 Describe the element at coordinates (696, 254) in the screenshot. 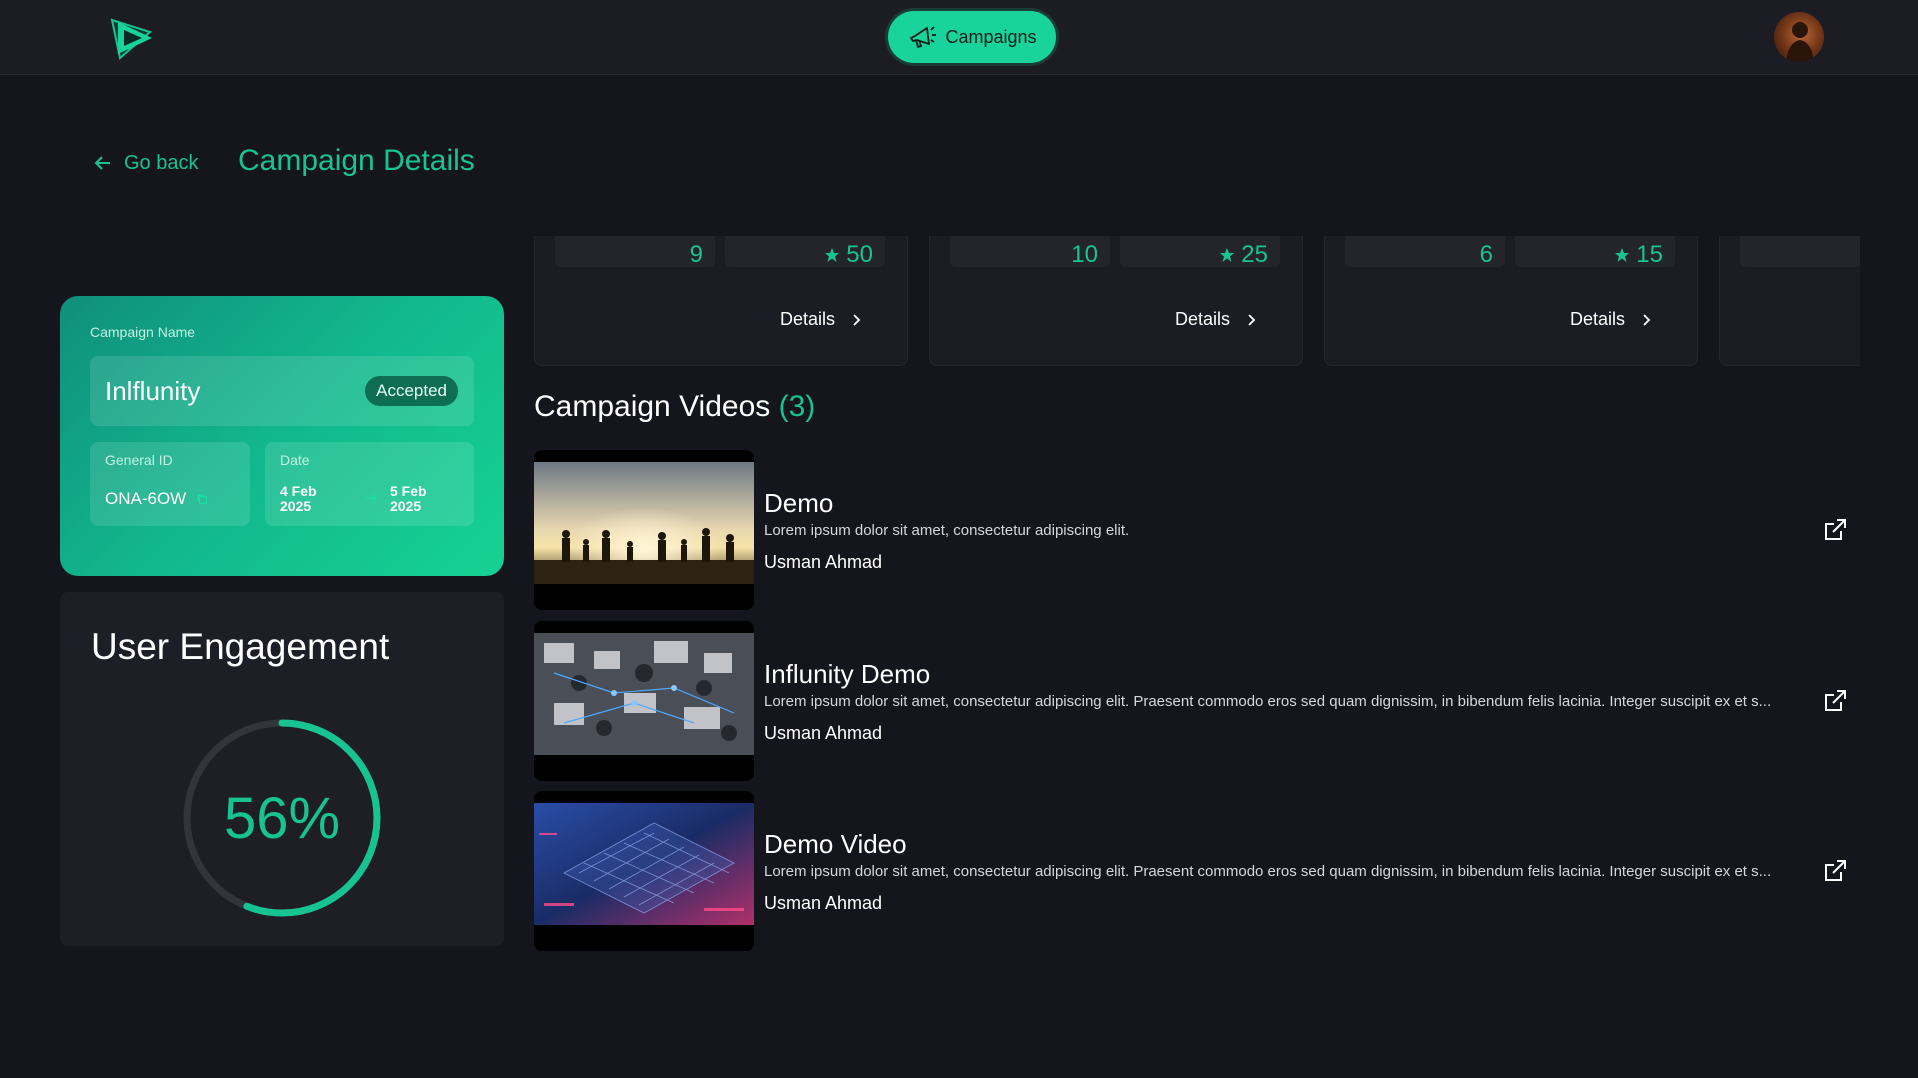

I see `stat-left-value: 9` at that location.